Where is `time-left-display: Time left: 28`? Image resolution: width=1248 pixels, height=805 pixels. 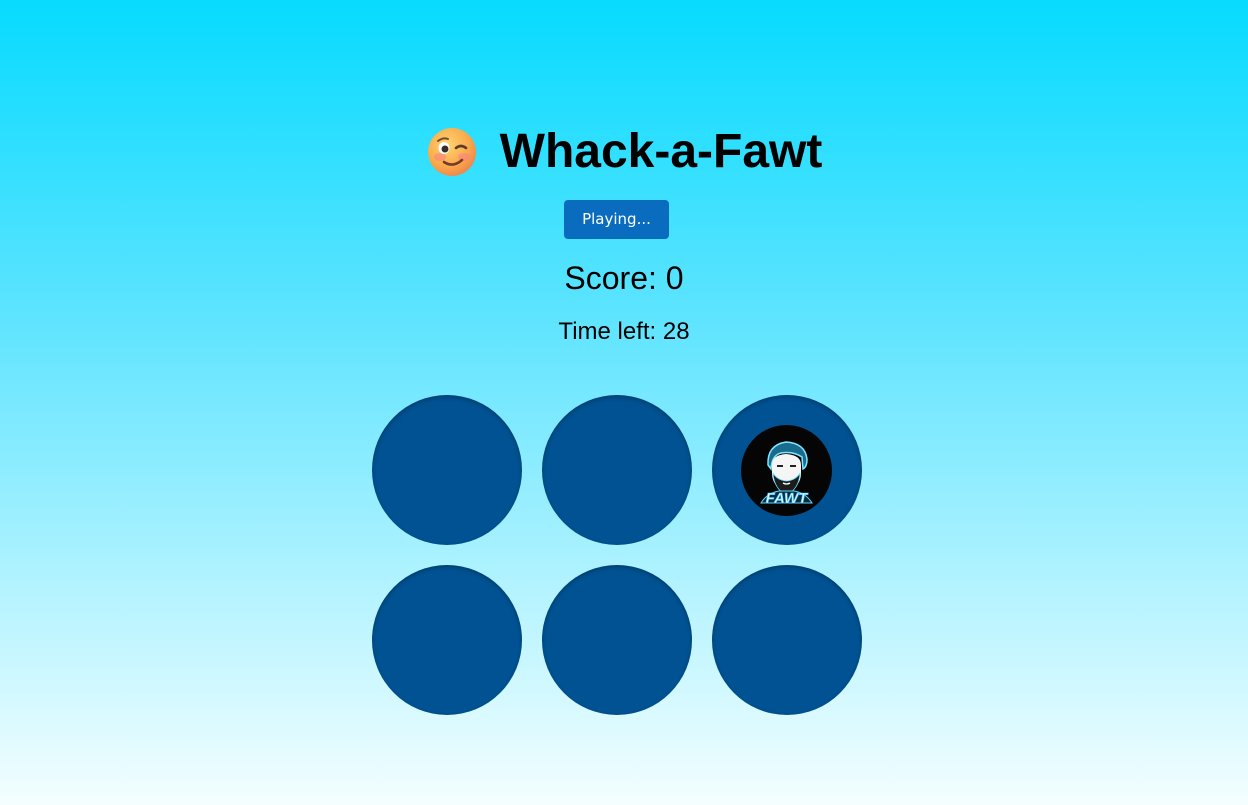 time-left-display: Time left: 28 is located at coordinates (624, 331).